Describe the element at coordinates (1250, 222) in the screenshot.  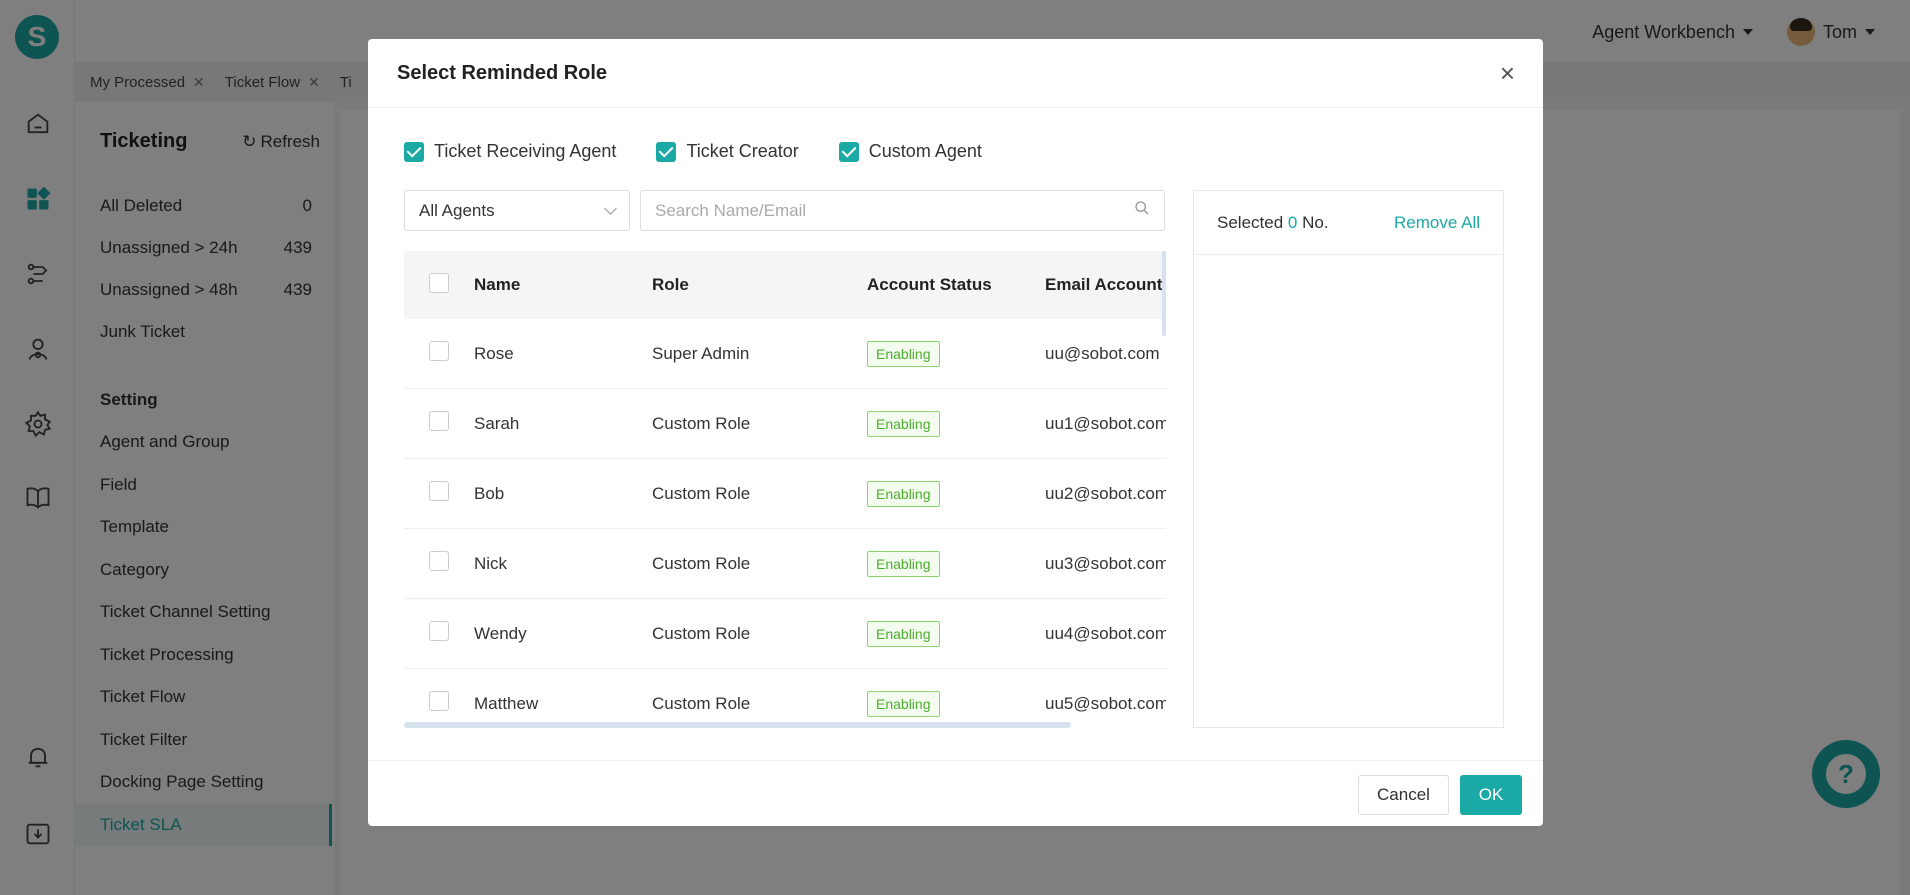
I see `selected-prefix: Selected` at that location.